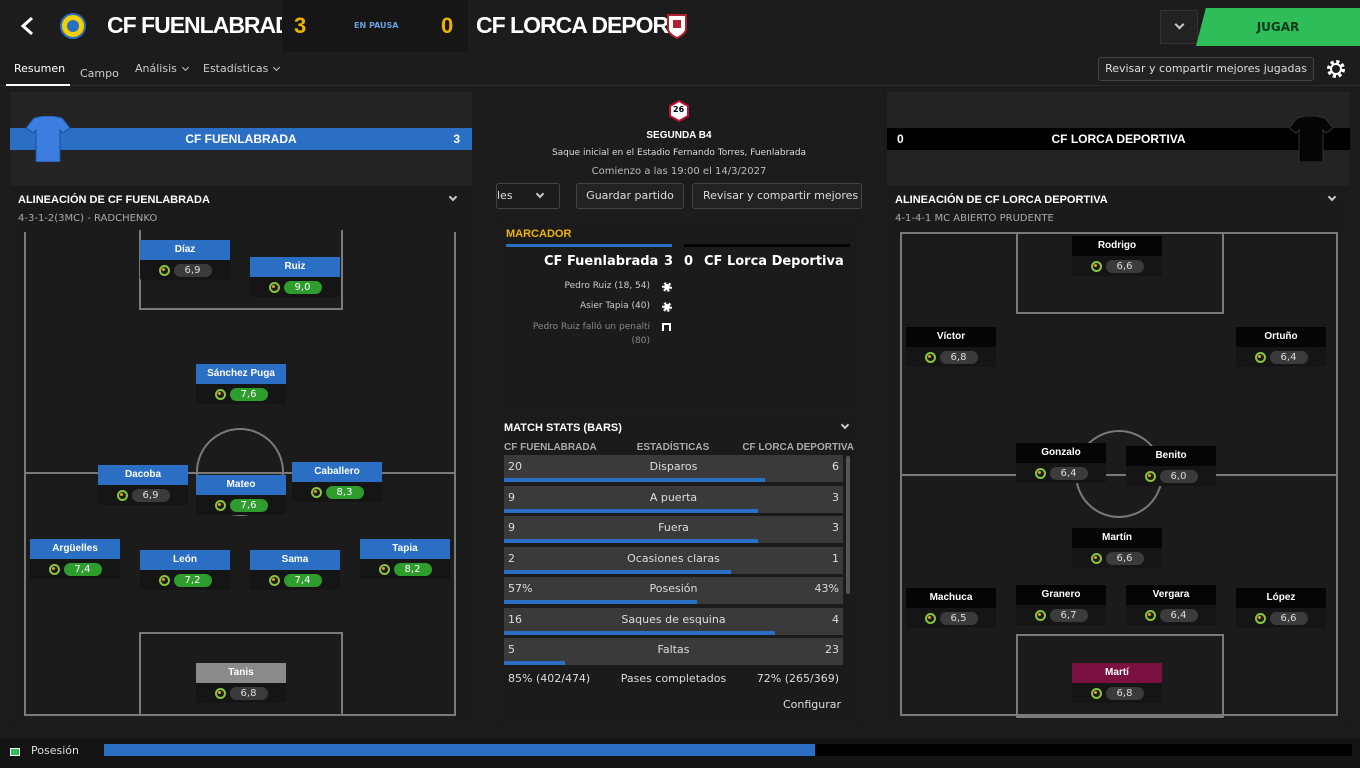 The width and height of the screenshot is (1360, 768). I want to click on away-player-card: Vergara 6,4, so click(1171, 605).